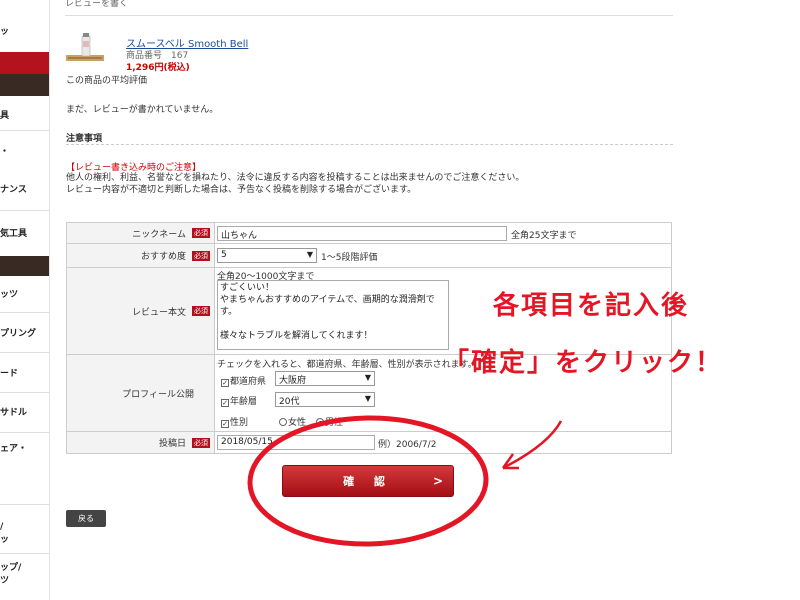  I want to click on notice-title: 注意事項, so click(84, 139).